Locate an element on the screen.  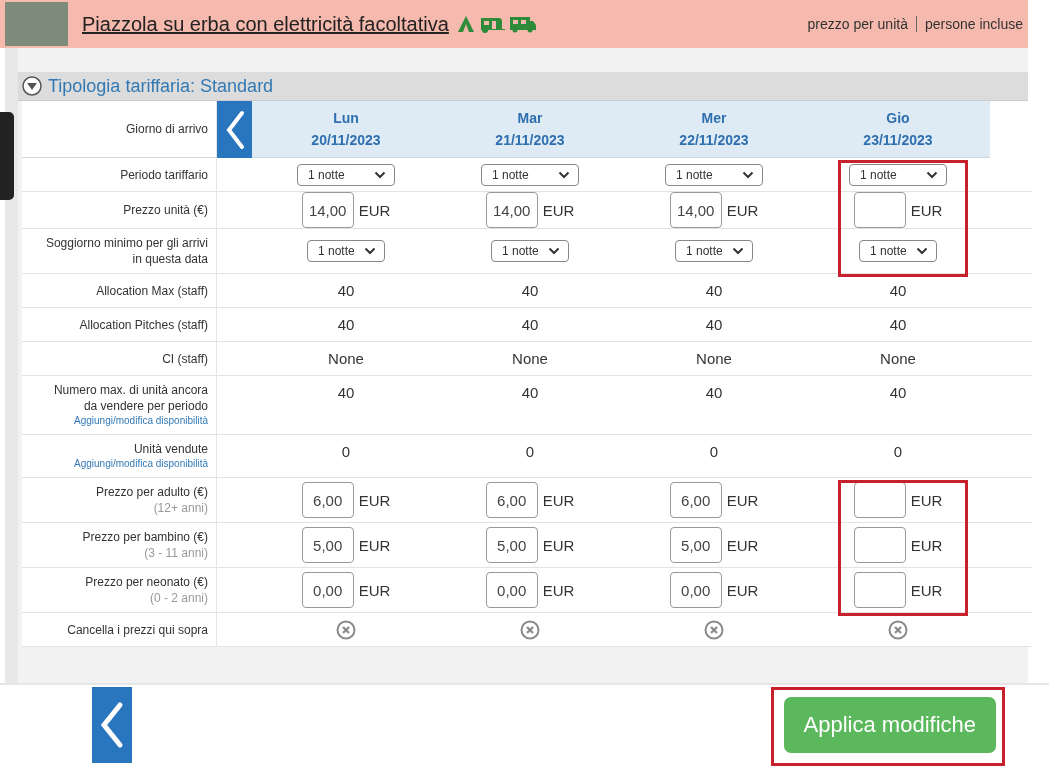
row-label: CI (staff) is located at coordinates (185, 358).